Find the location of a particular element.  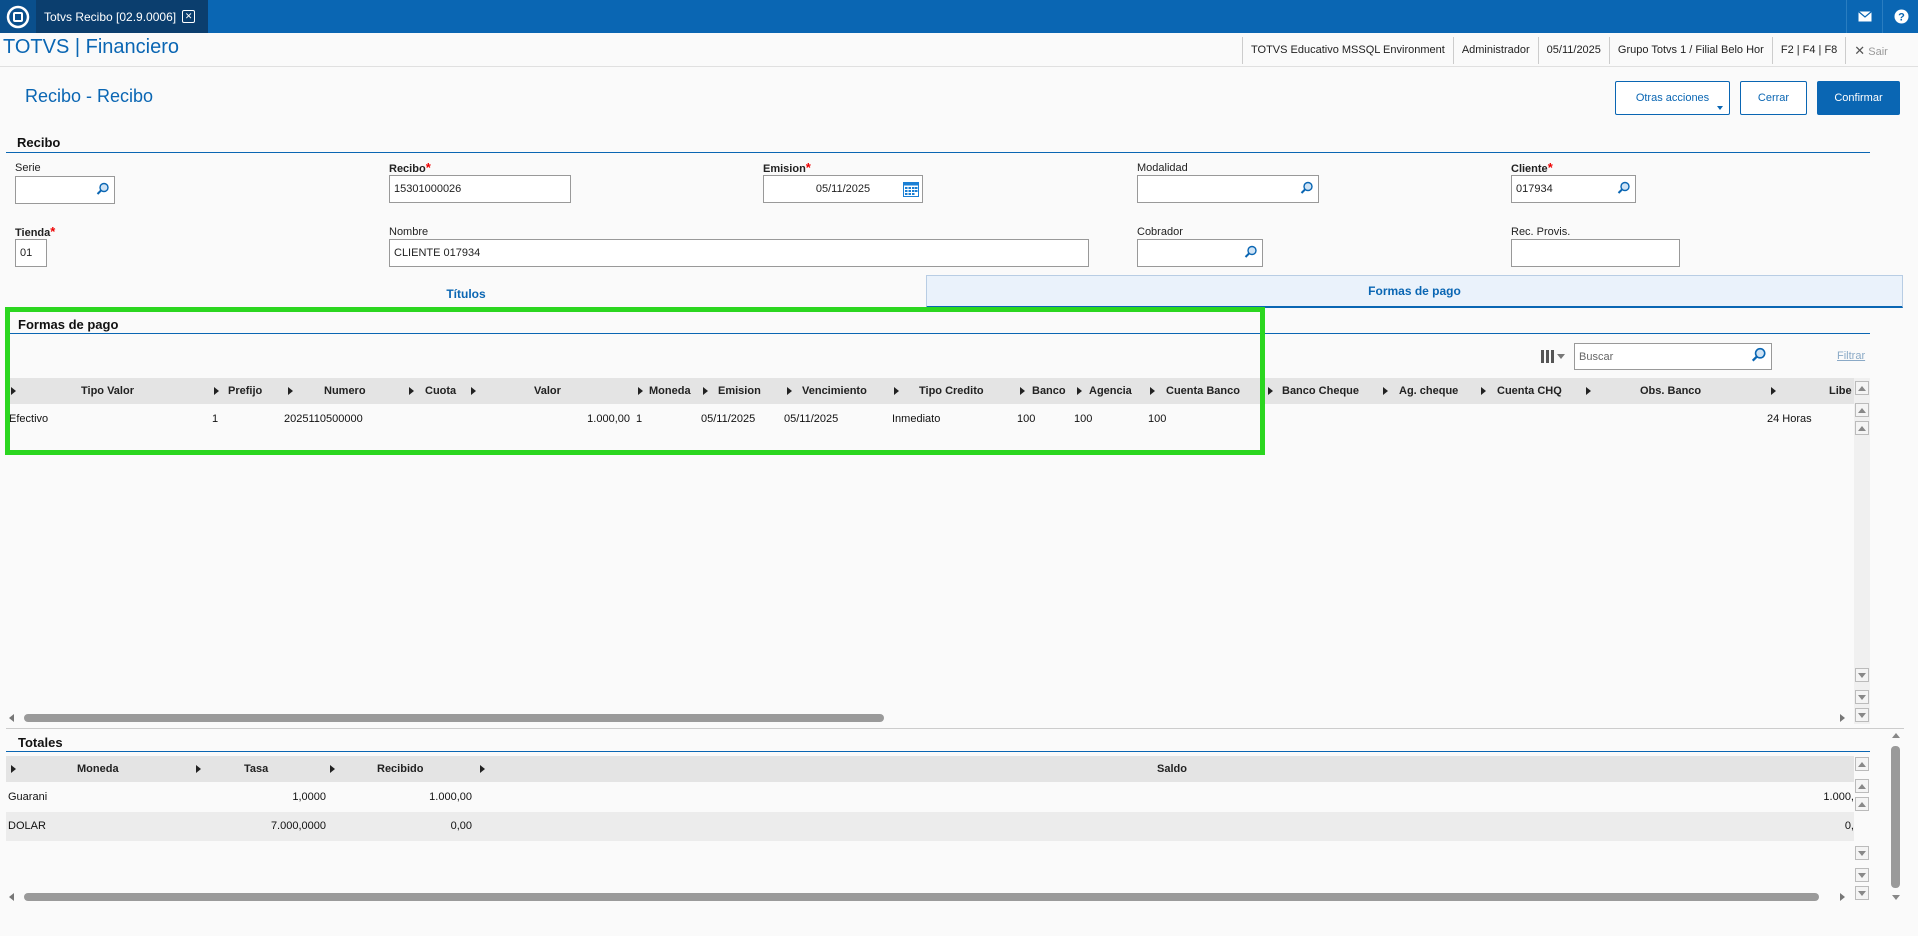

close-button: Cerrar is located at coordinates (1773, 98).